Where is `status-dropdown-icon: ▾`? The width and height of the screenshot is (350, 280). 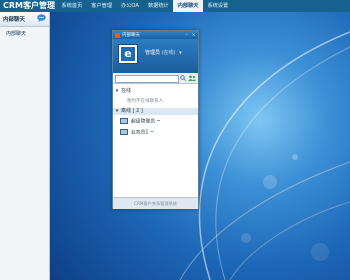
status-dropdown-icon: ▾ is located at coordinates (180, 53).